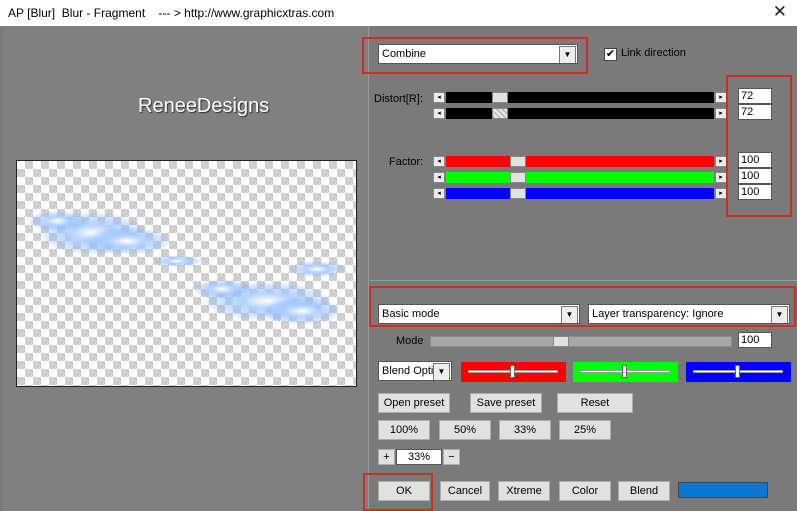  Describe the element at coordinates (518, 177) in the screenshot. I see `factor-slider-green-thumb` at that location.